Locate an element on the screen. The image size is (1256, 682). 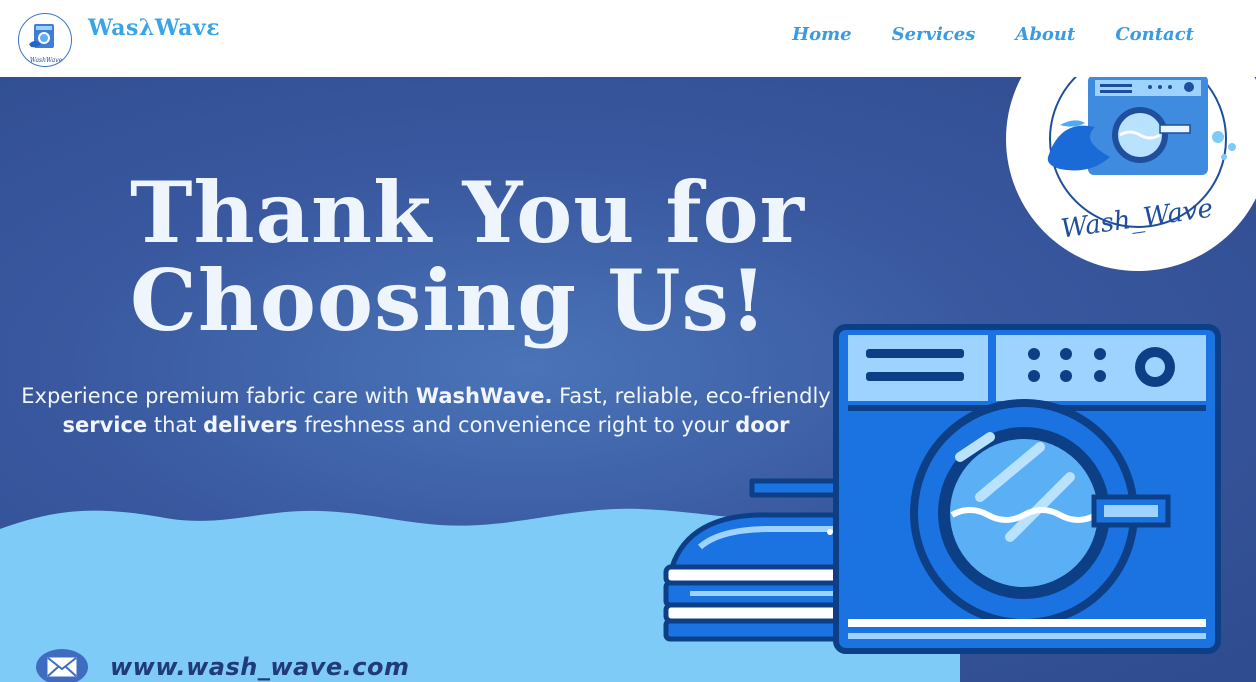
nav-home-link: Home is located at coordinates (822, 34).